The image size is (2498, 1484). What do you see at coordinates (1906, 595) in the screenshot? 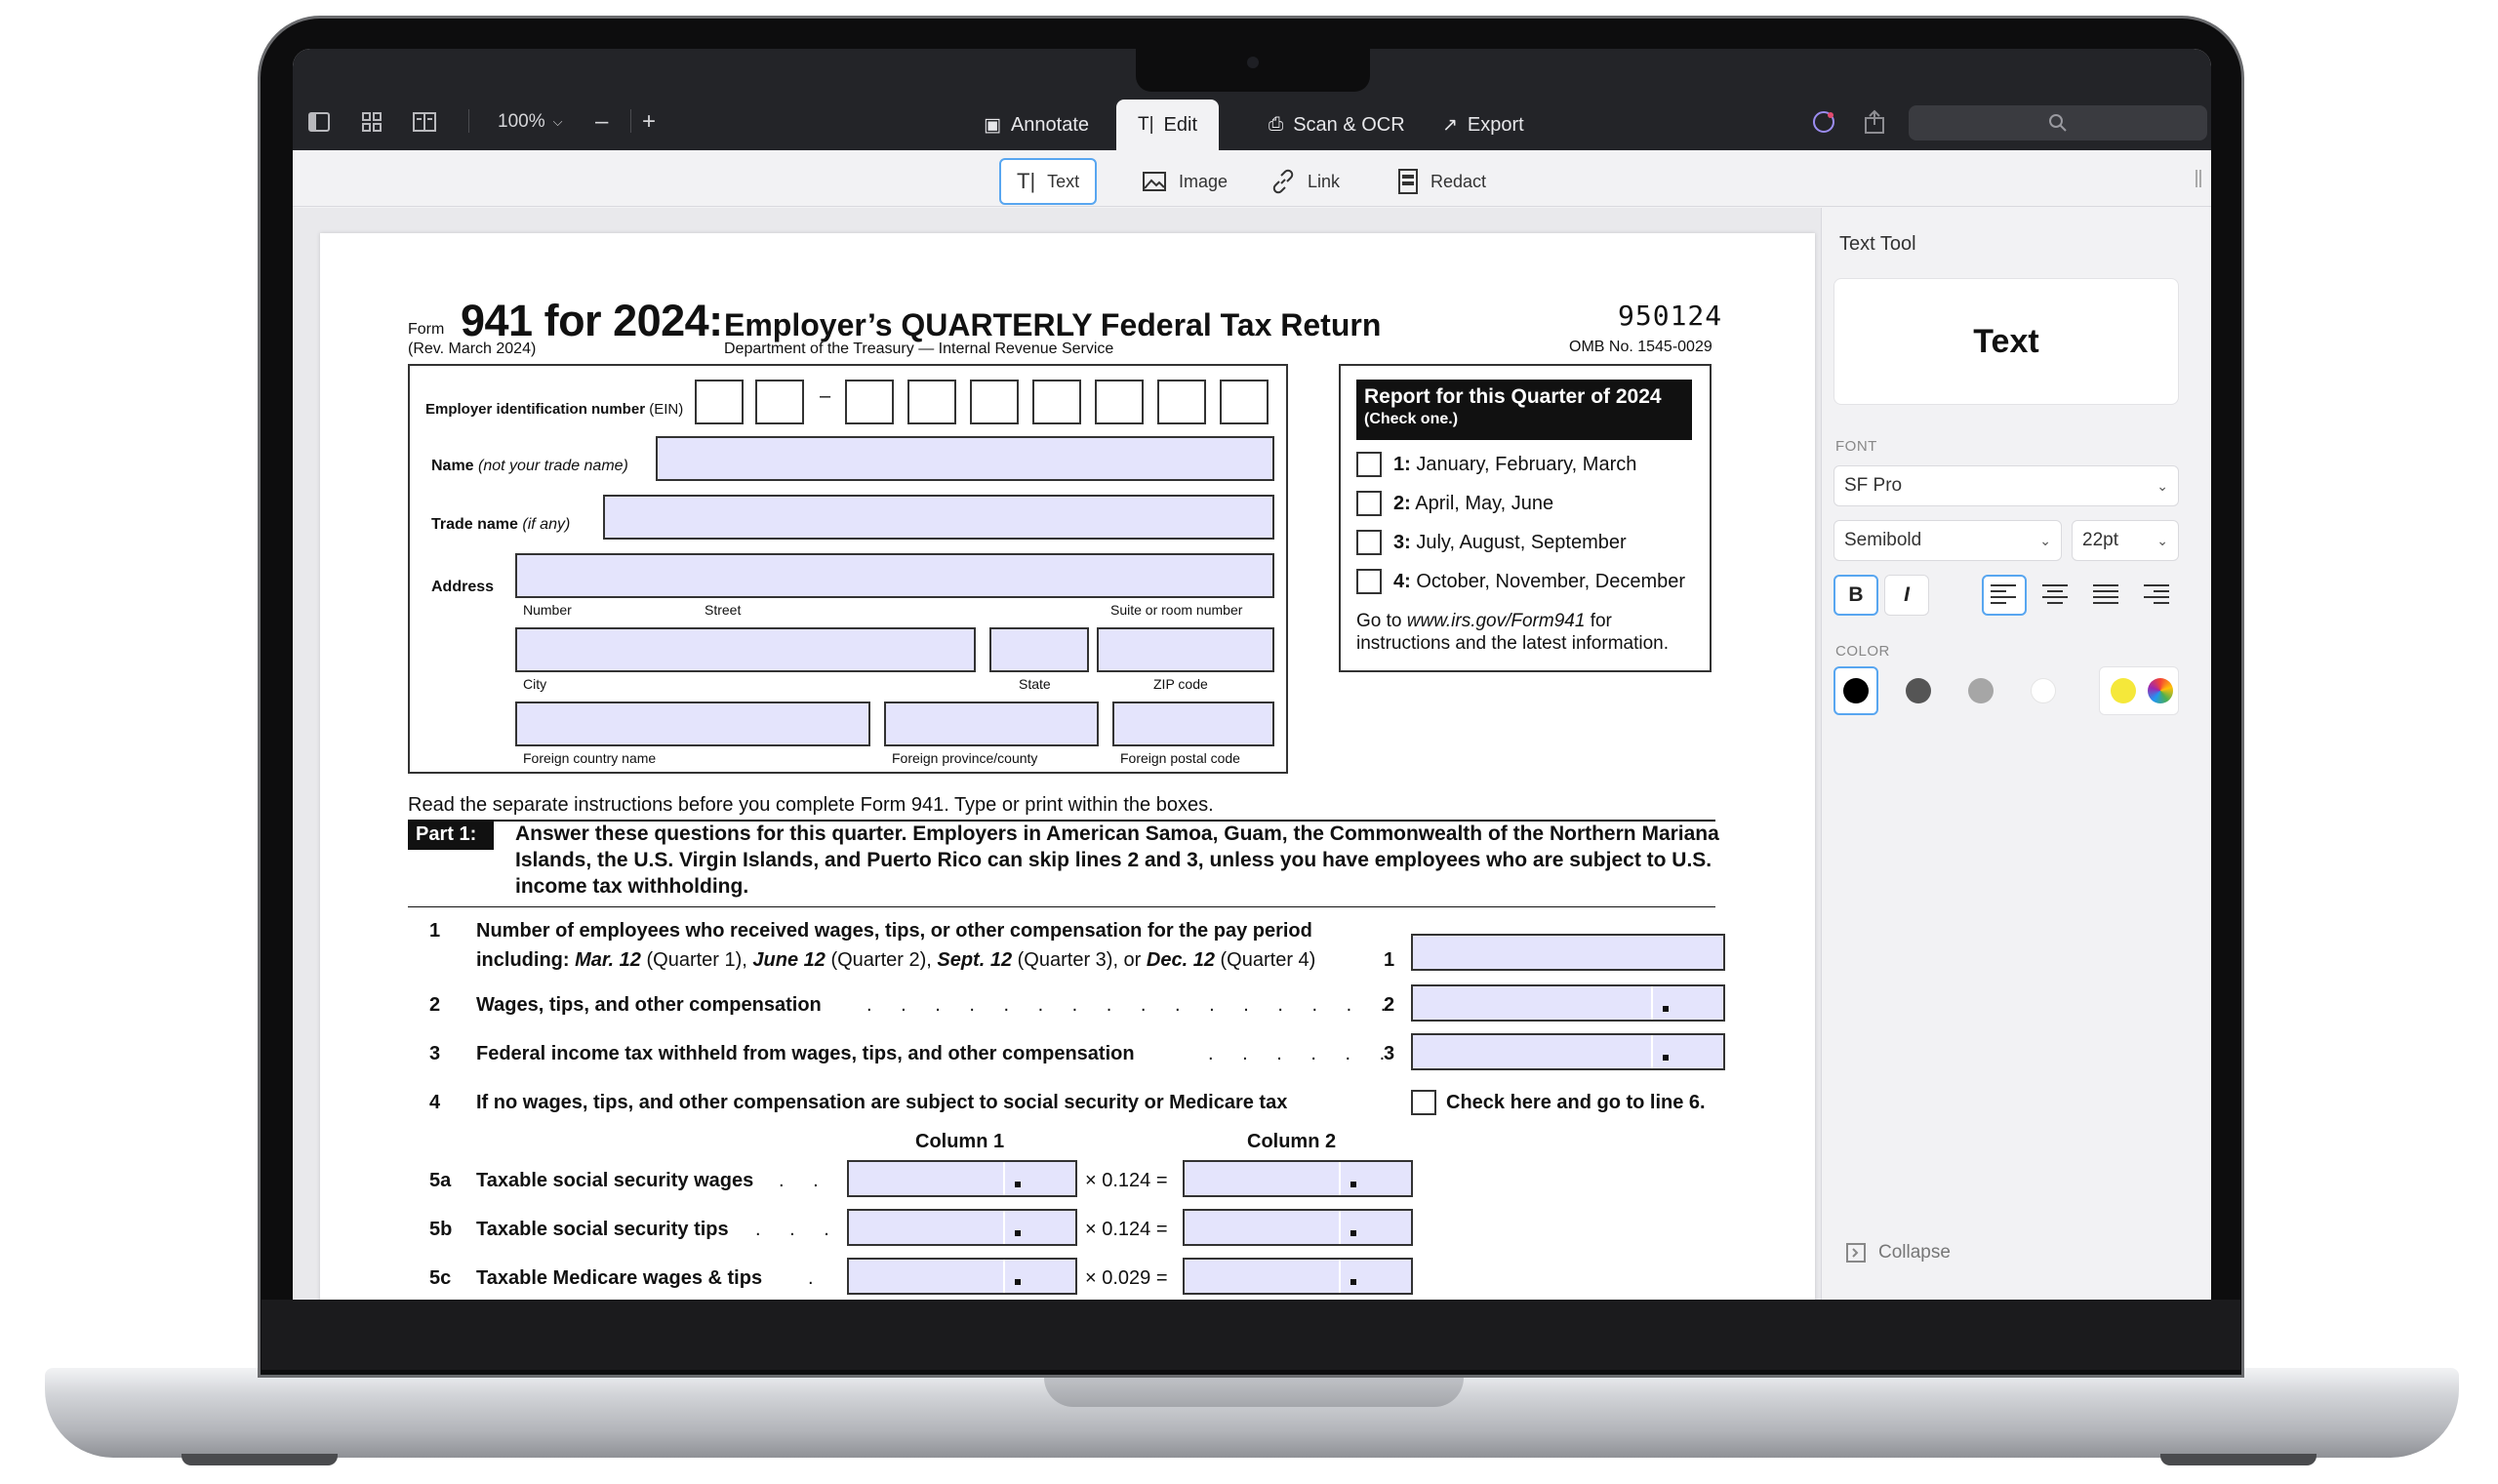
I see `italic-toggle: I` at bounding box center [1906, 595].